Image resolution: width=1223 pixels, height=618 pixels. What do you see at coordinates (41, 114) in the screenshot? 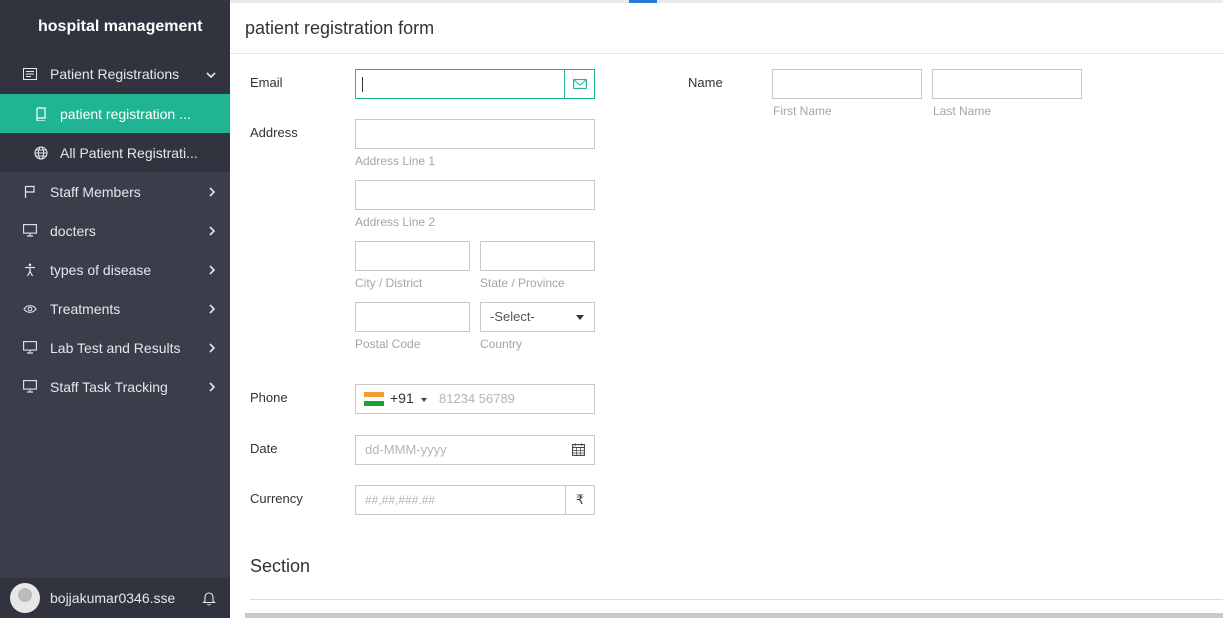
I see `book-icon` at bounding box center [41, 114].